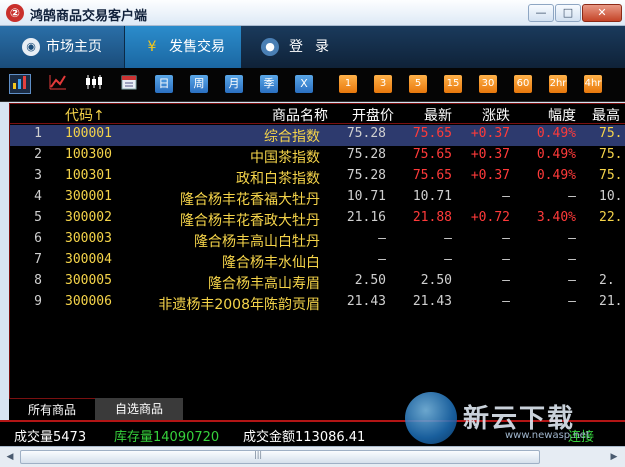  Describe the element at coordinates (258, 454) in the screenshot. I see `scroll-grip-icon: |||` at that location.